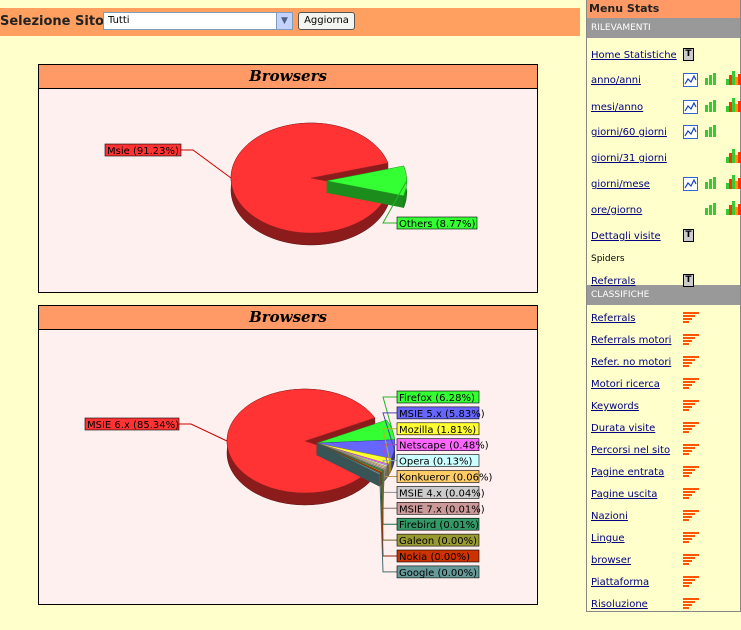 The width and height of the screenshot is (741, 630). What do you see at coordinates (434, 557) in the screenshot?
I see `slice-label: Nokia (0.00%)` at bounding box center [434, 557].